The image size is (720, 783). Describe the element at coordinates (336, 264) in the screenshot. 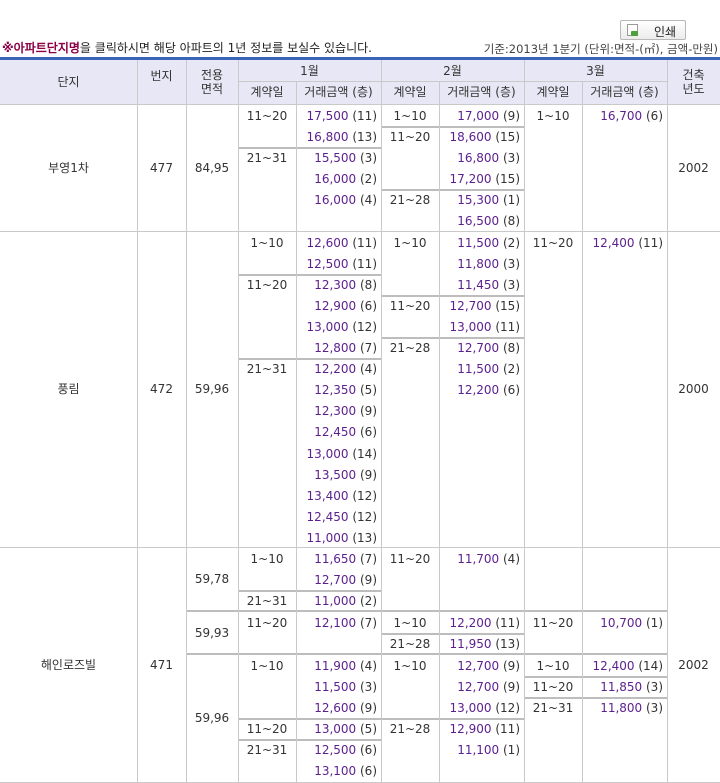

I see `trade-price-row: 12,500 (11)` at that location.